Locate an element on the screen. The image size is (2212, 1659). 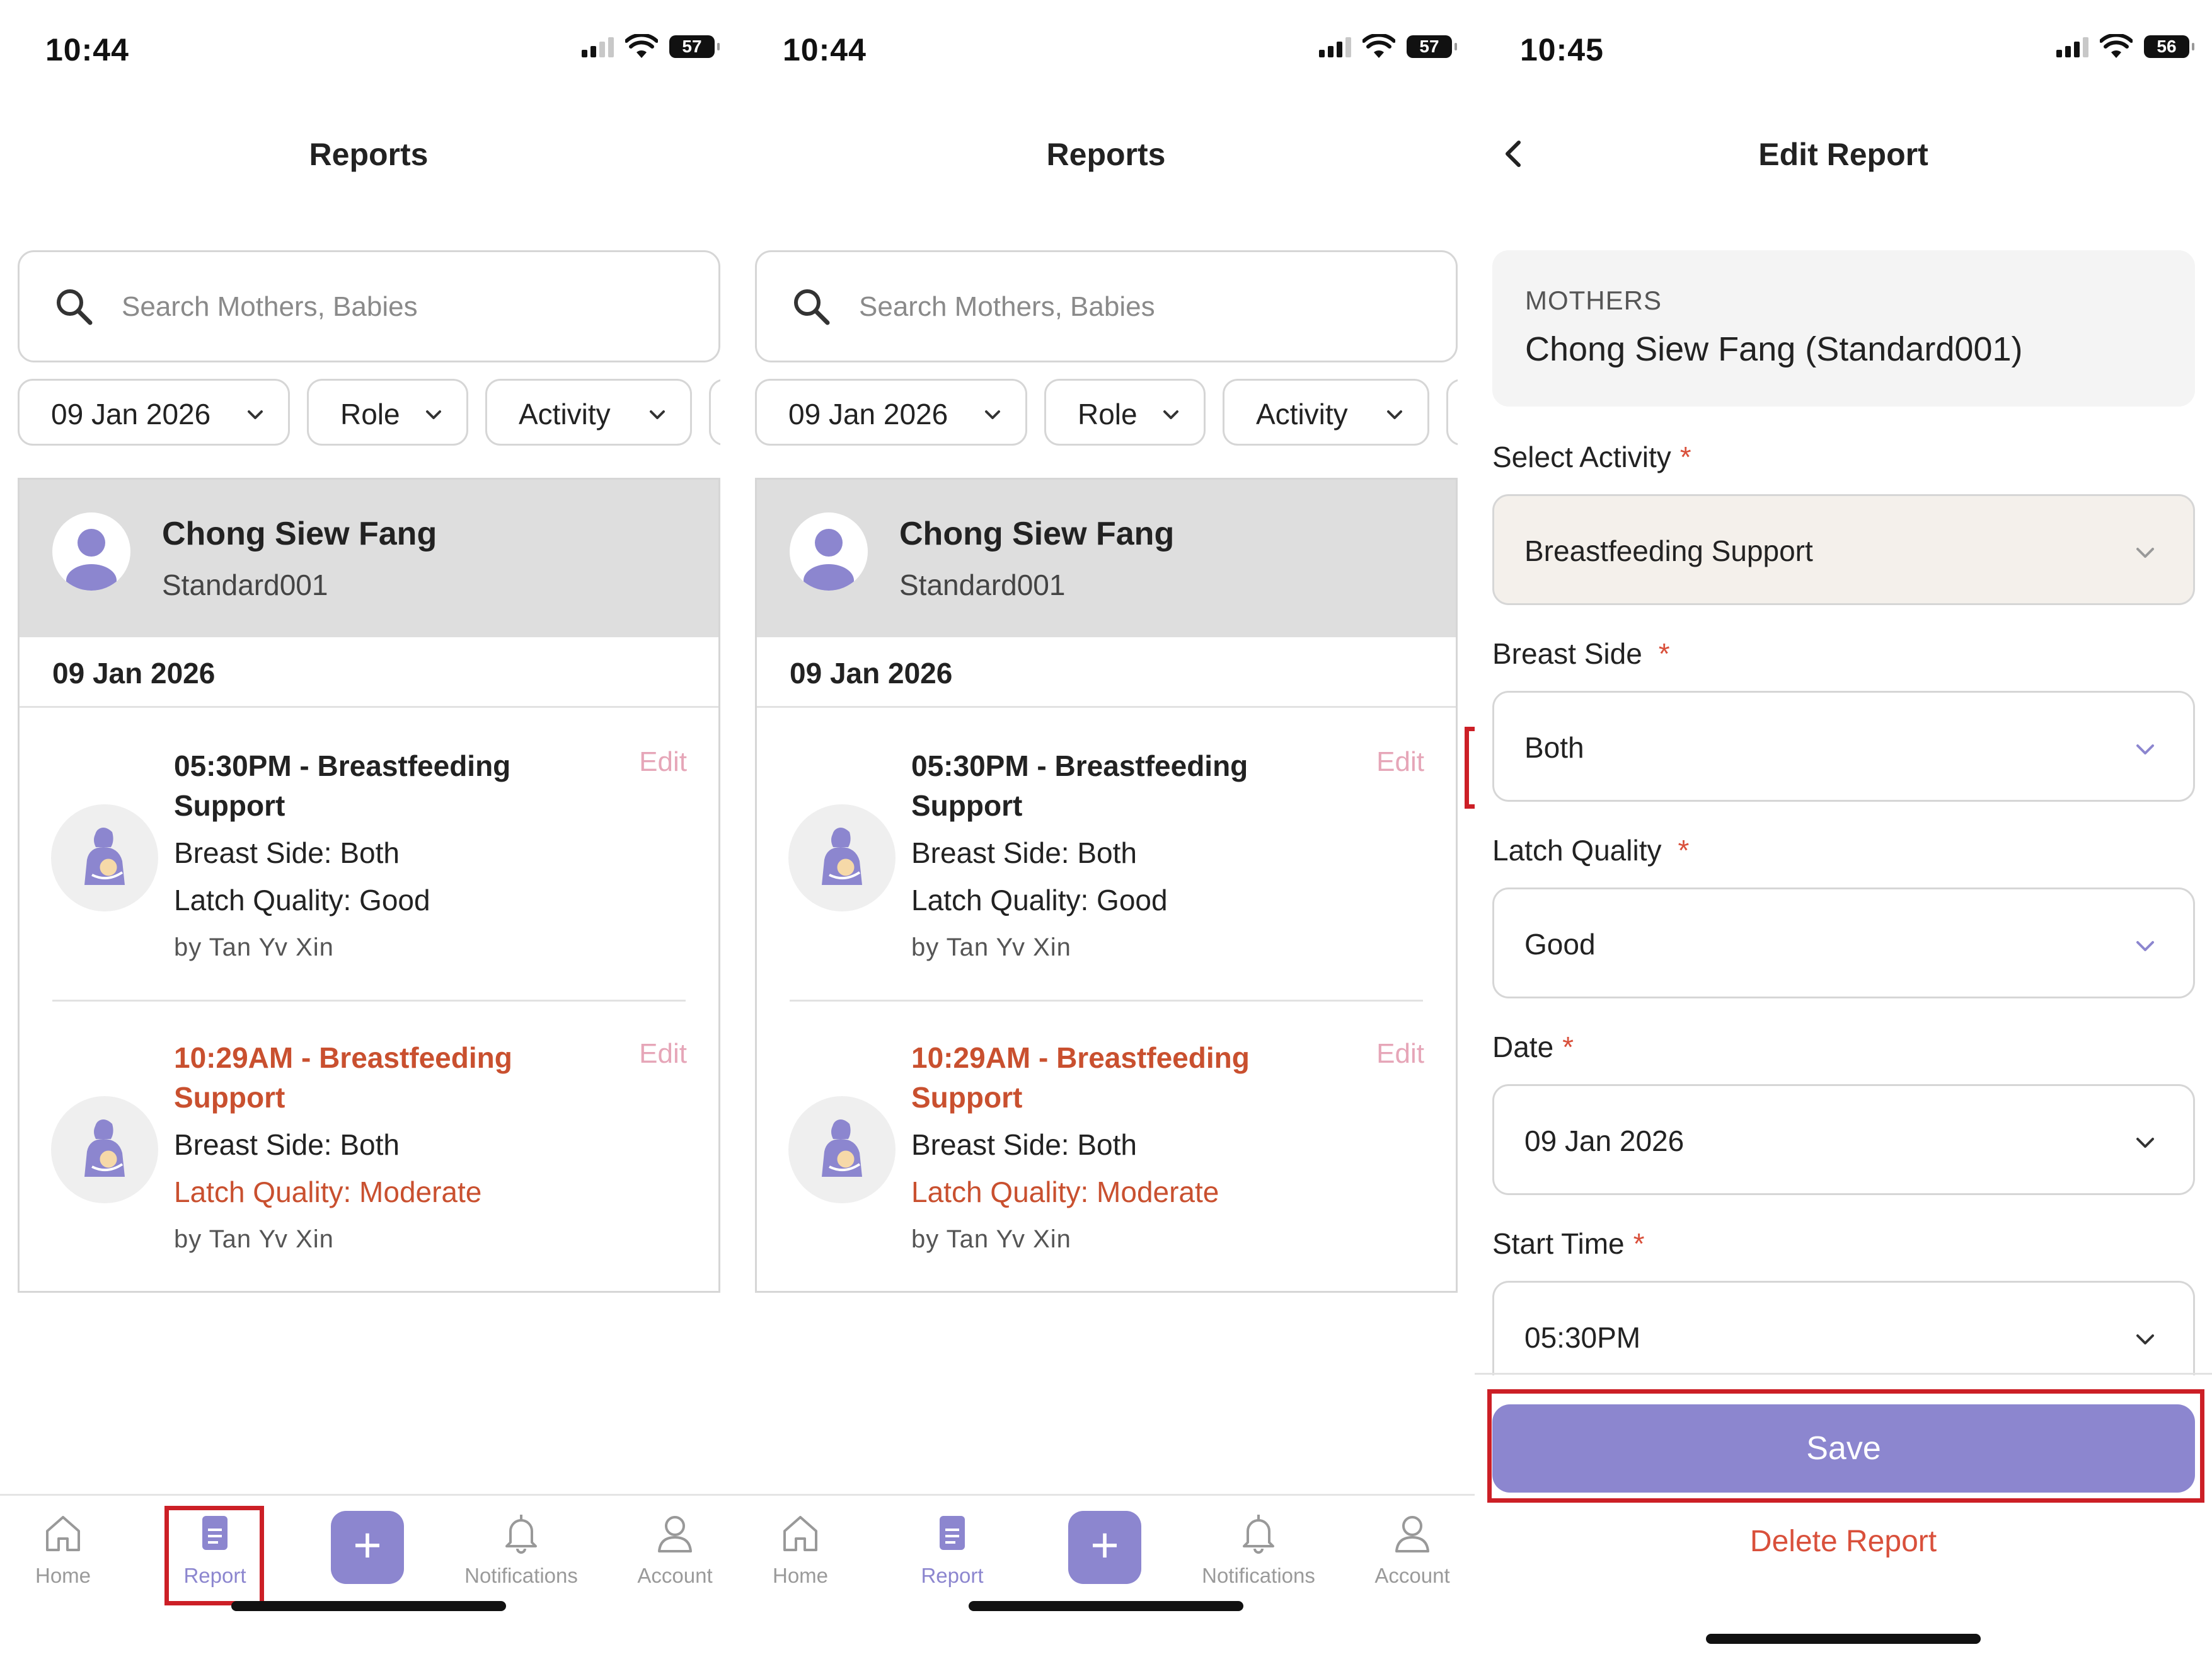
nav-notifications-label: Notifications is located at coordinates (521, 1576).